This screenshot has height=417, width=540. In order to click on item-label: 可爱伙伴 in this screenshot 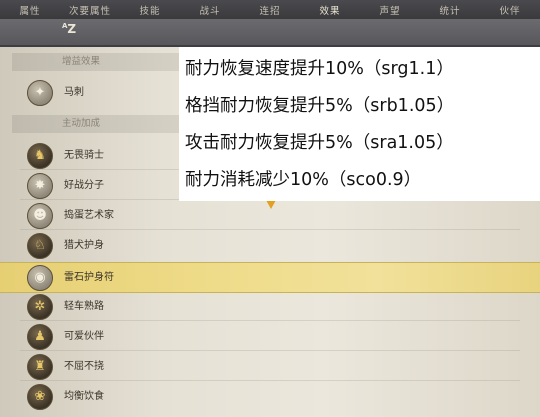, I will do `click(84, 336)`.